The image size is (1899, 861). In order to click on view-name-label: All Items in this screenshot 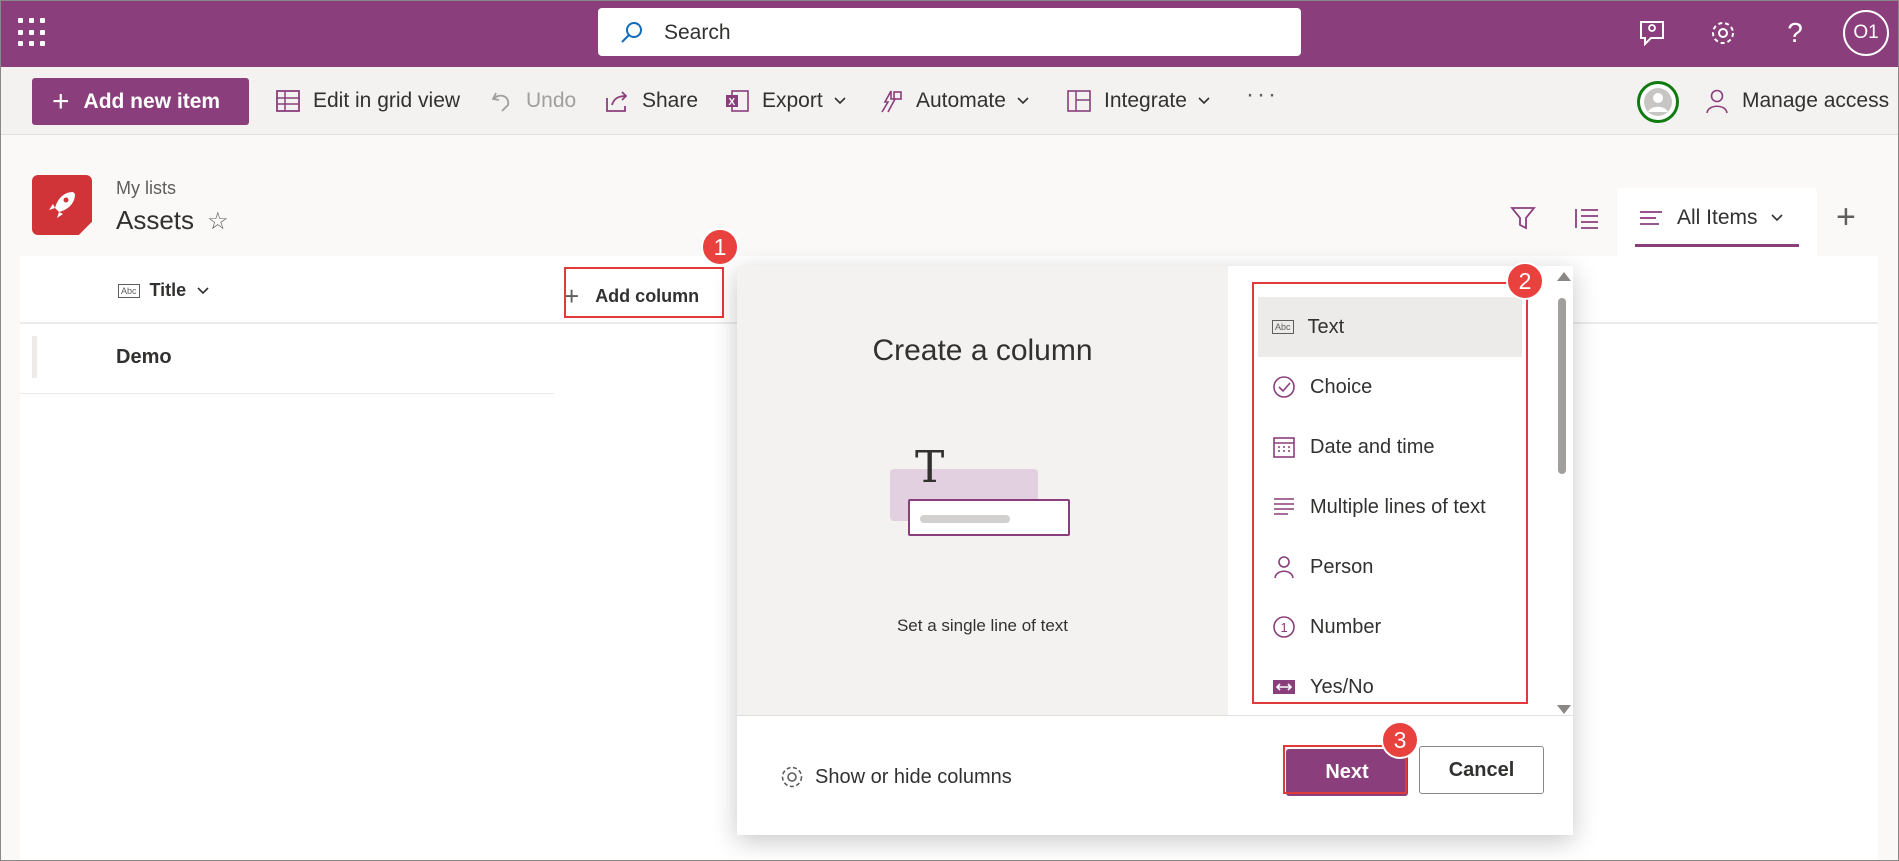, I will do `click(1717, 217)`.